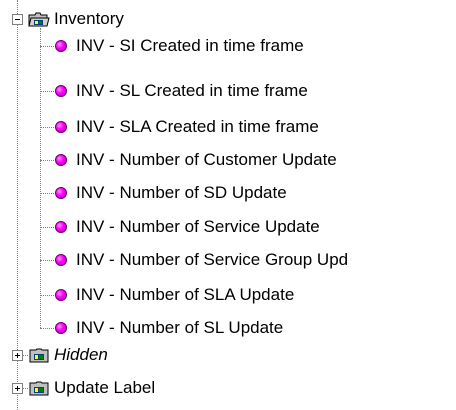  Describe the element at coordinates (192, 91) in the screenshot. I see `tree-node-report: INV - SL Created in time frame` at that location.